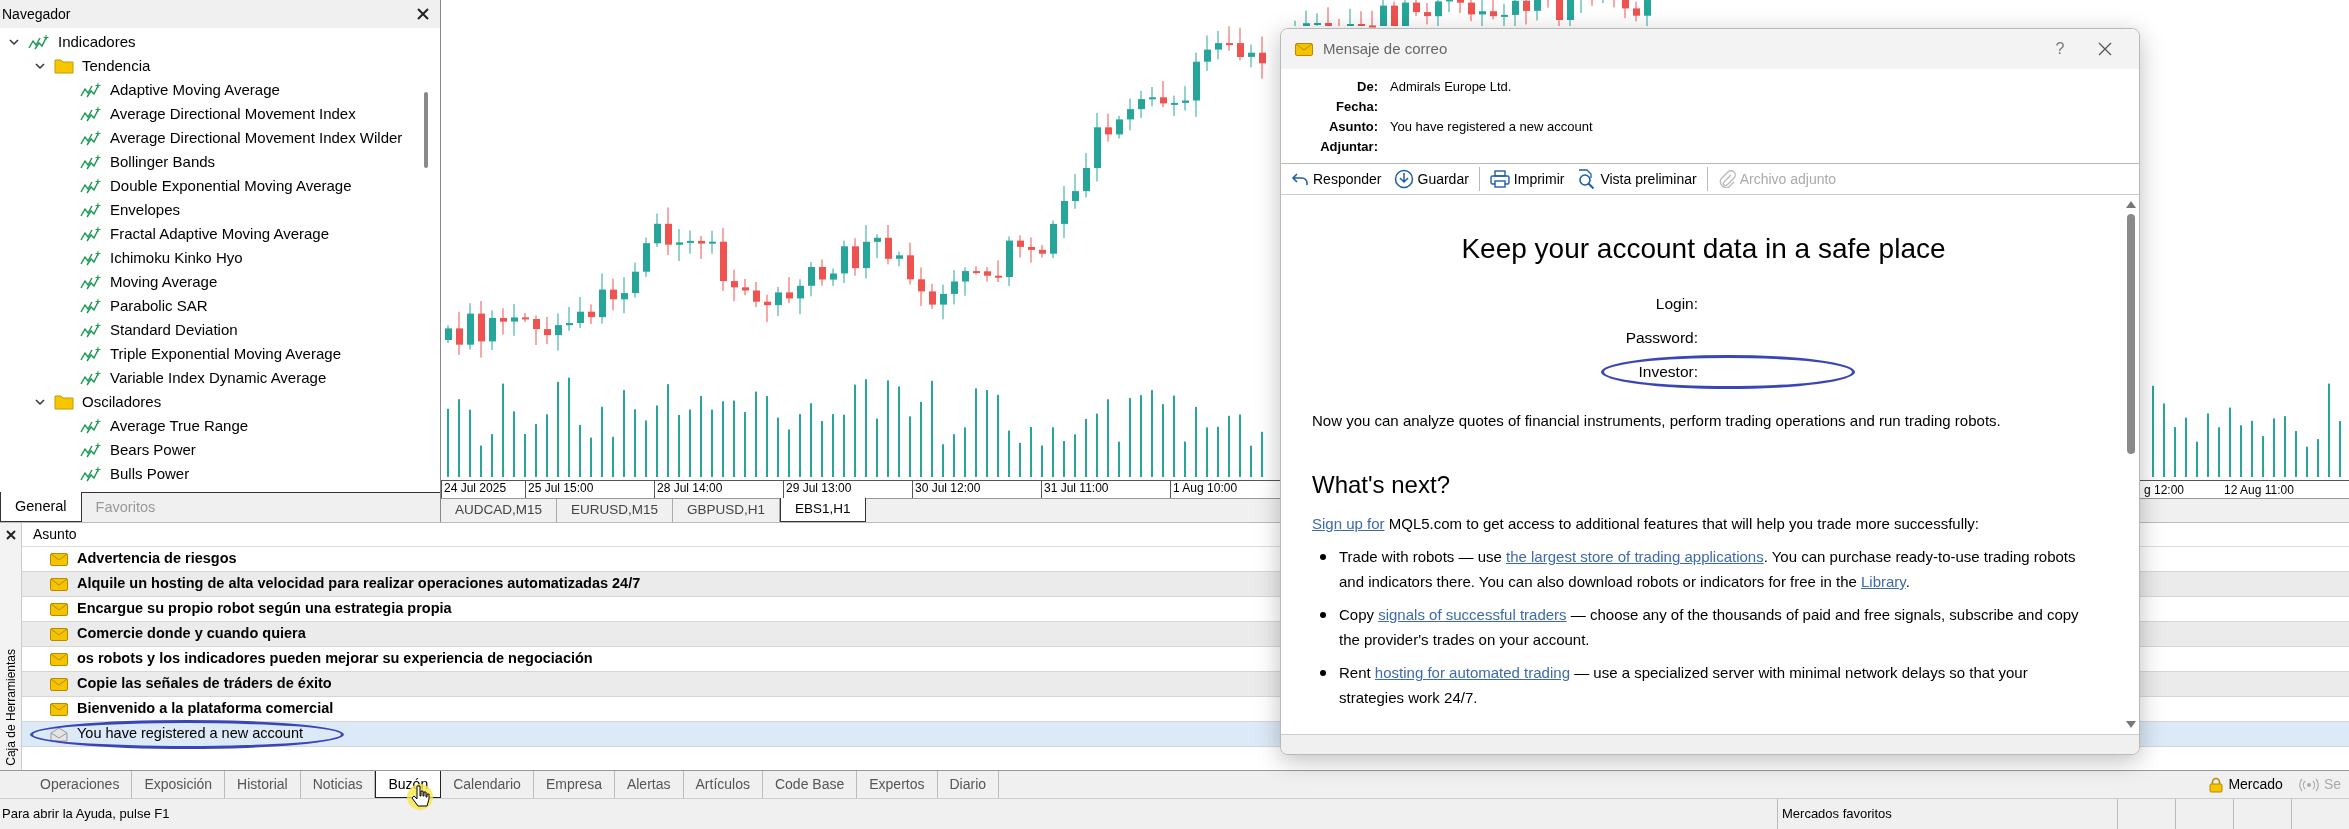 The width and height of the screenshot is (2349, 829). Describe the element at coordinates (108, 162) in the screenshot. I see `tree-item: Bollinger Bands` at that location.